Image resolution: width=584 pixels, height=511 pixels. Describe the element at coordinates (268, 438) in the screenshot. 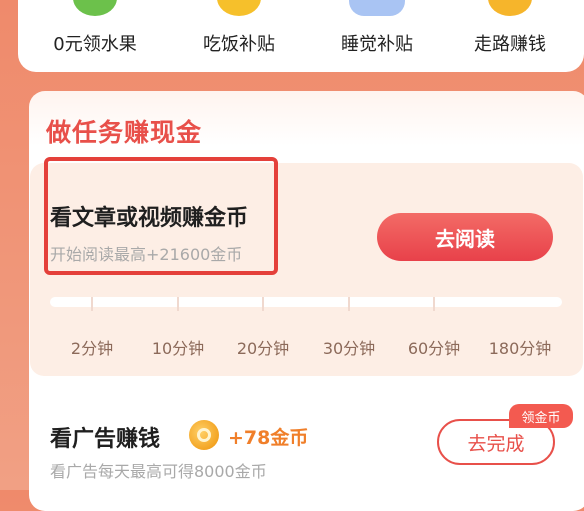

I see `ad-task-reward: +78金币` at that location.